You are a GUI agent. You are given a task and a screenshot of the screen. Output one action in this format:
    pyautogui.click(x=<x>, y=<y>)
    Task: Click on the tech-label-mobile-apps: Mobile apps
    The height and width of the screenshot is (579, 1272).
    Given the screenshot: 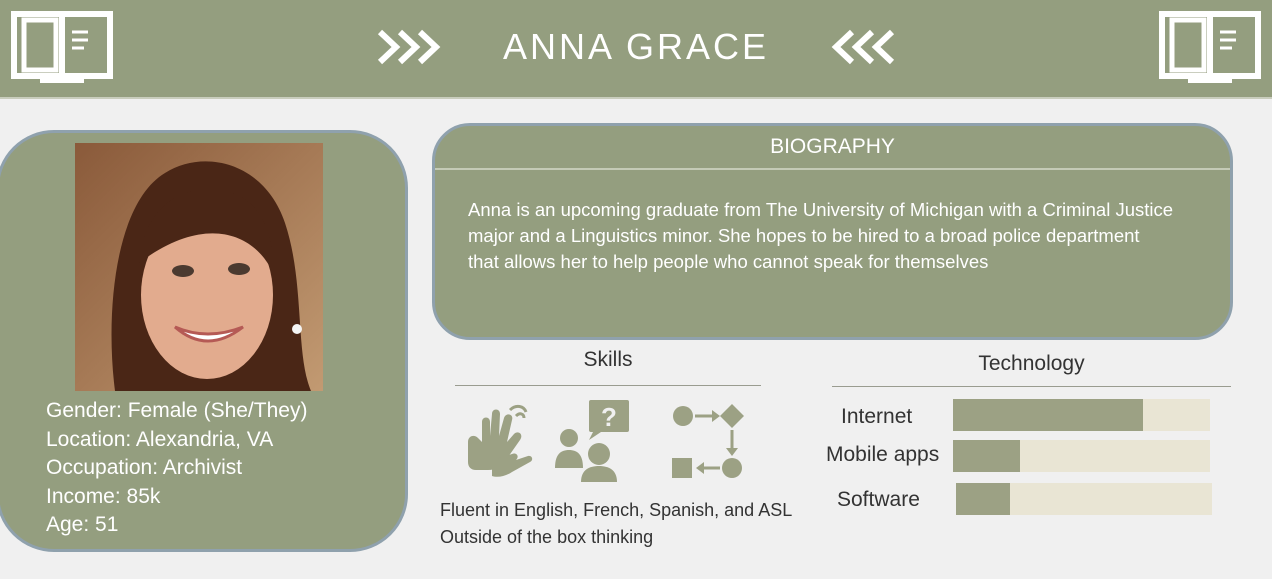 What is the action you would take?
    pyautogui.click(x=883, y=454)
    